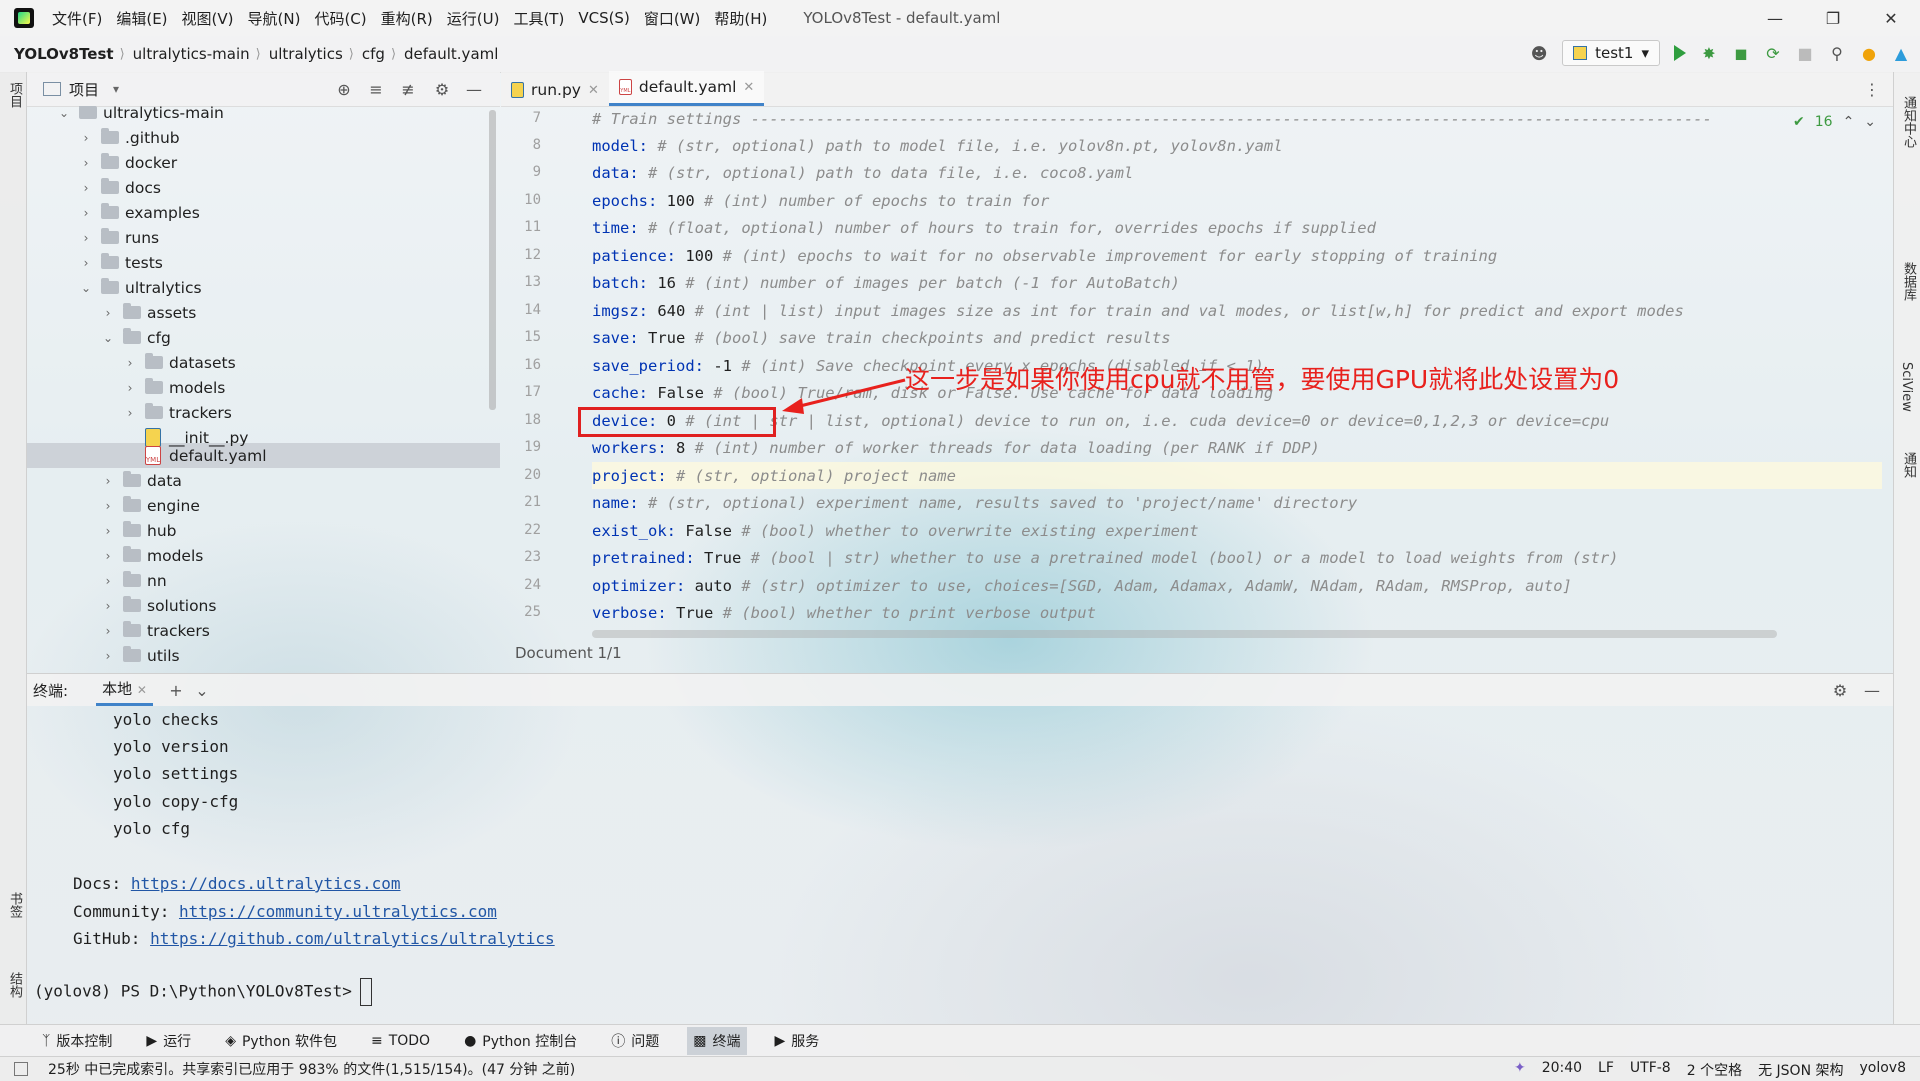 This screenshot has height=1081, width=1920. Describe the element at coordinates (21, 1069) in the screenshot. I see `layout-toggle-icon` at that location.